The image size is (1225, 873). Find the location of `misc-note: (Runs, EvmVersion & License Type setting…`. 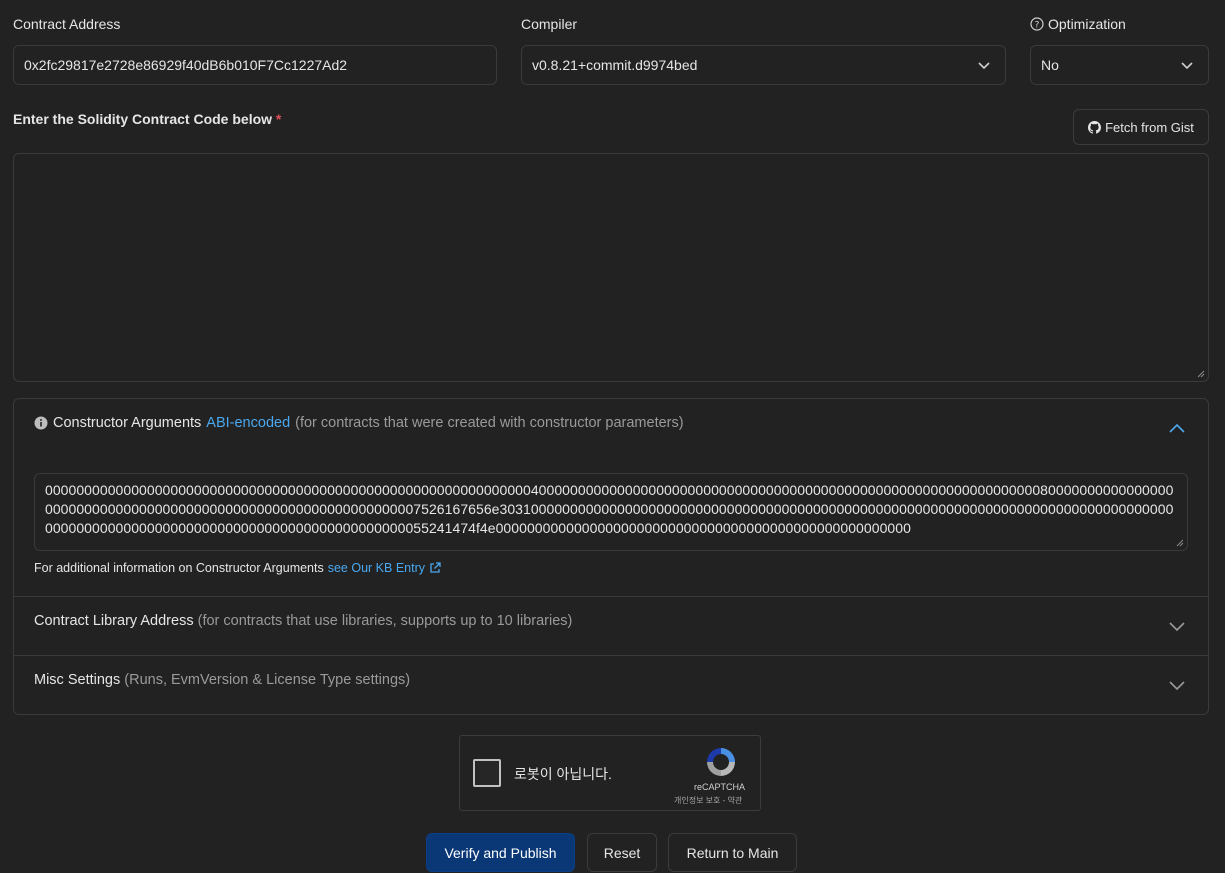

misc-note: (Runs, EvmVersion & License Type setting… is located at coordinates (267, 680).